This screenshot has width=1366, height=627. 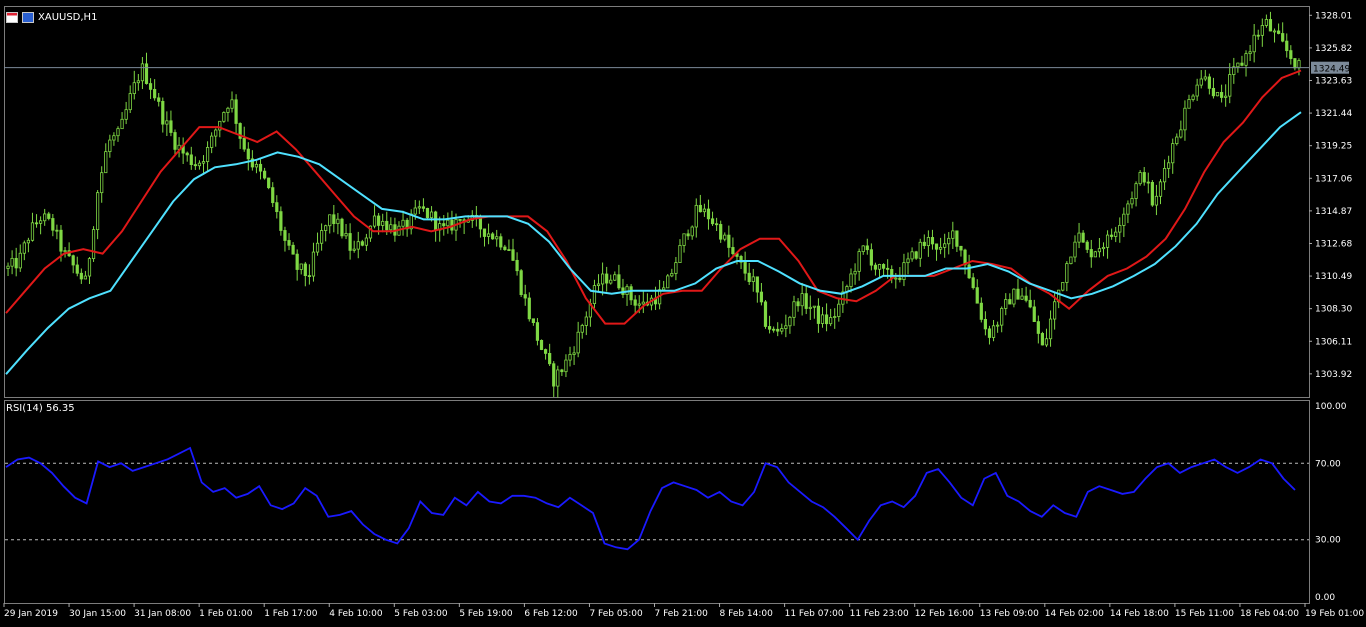 I want to click on price-tick-label: 1328.01, so click(x=1333, y=16).